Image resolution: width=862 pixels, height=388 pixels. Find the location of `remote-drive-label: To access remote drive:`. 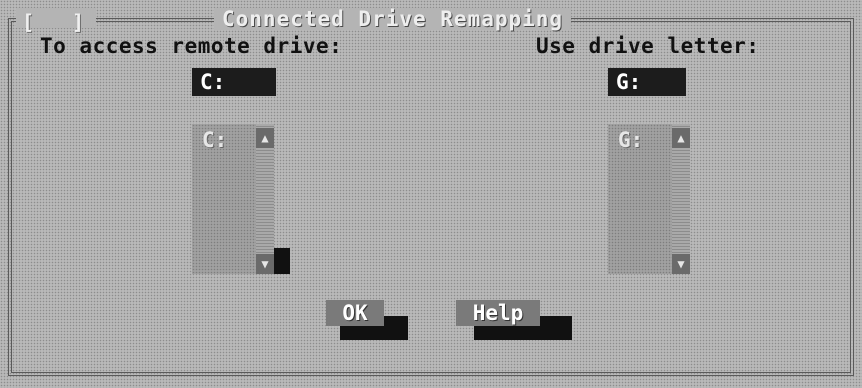

remote-drive-label: To access remote drive: is located at coordinates (191, 46).